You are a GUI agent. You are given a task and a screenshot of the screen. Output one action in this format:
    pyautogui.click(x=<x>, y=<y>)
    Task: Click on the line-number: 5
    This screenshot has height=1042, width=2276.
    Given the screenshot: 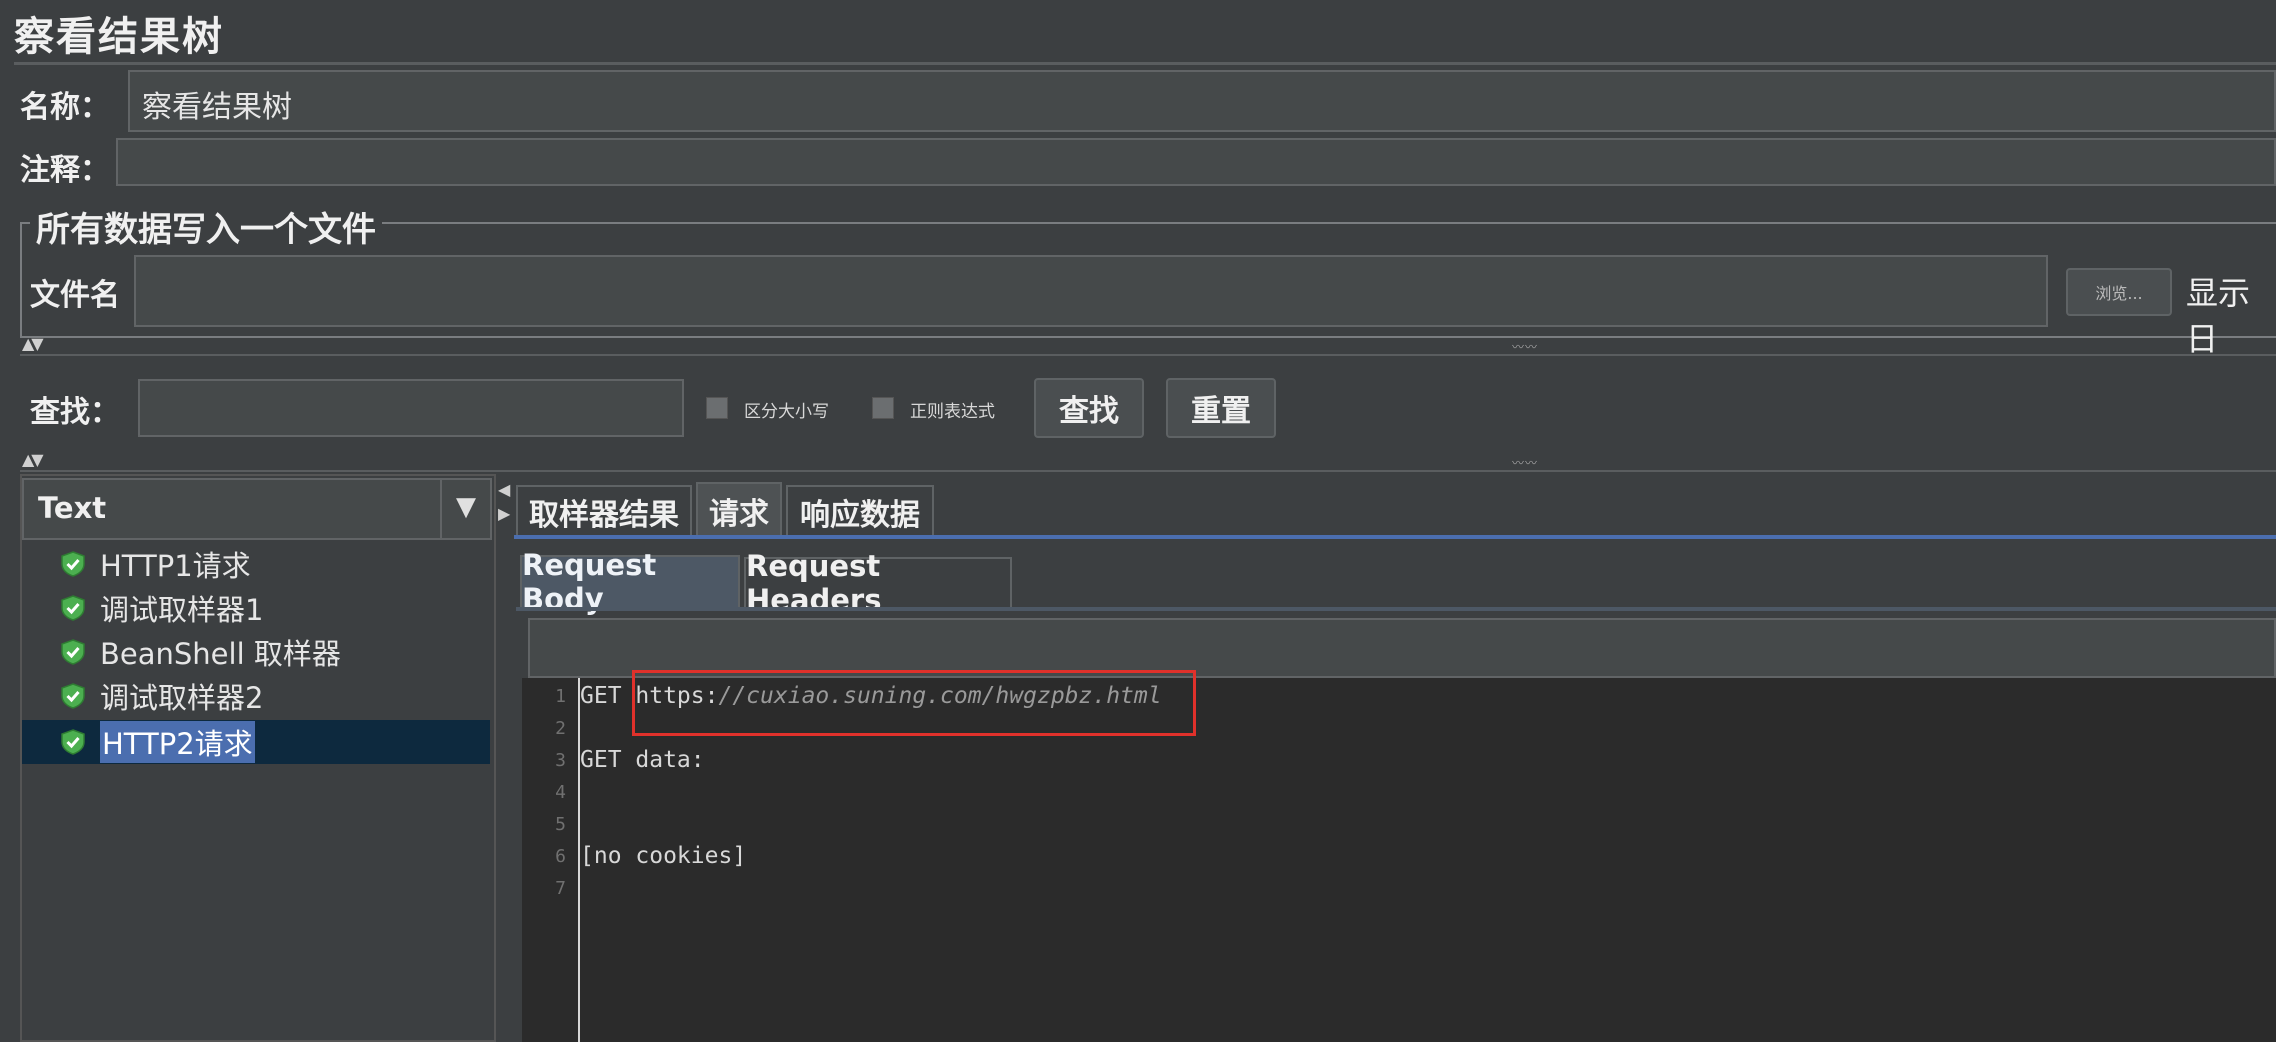 What is the action you would take?
    pyautogui.click(x=560, y=824)
    